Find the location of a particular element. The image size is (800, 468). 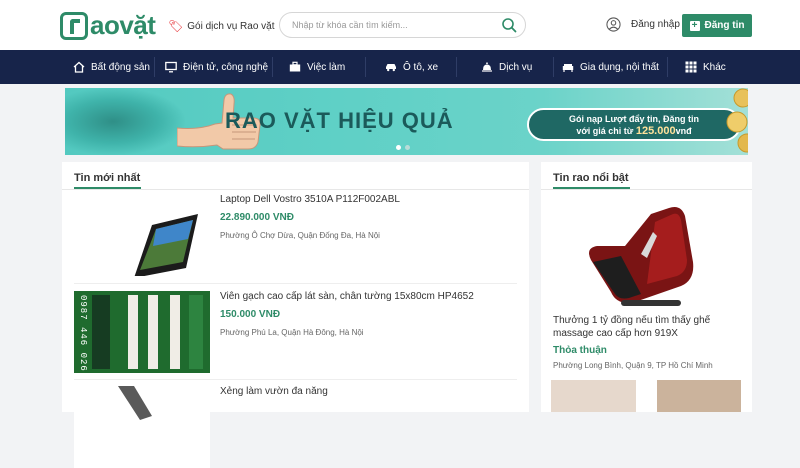

promo-prefix: với giá chỉ từ is located at coordinates (606, 131).